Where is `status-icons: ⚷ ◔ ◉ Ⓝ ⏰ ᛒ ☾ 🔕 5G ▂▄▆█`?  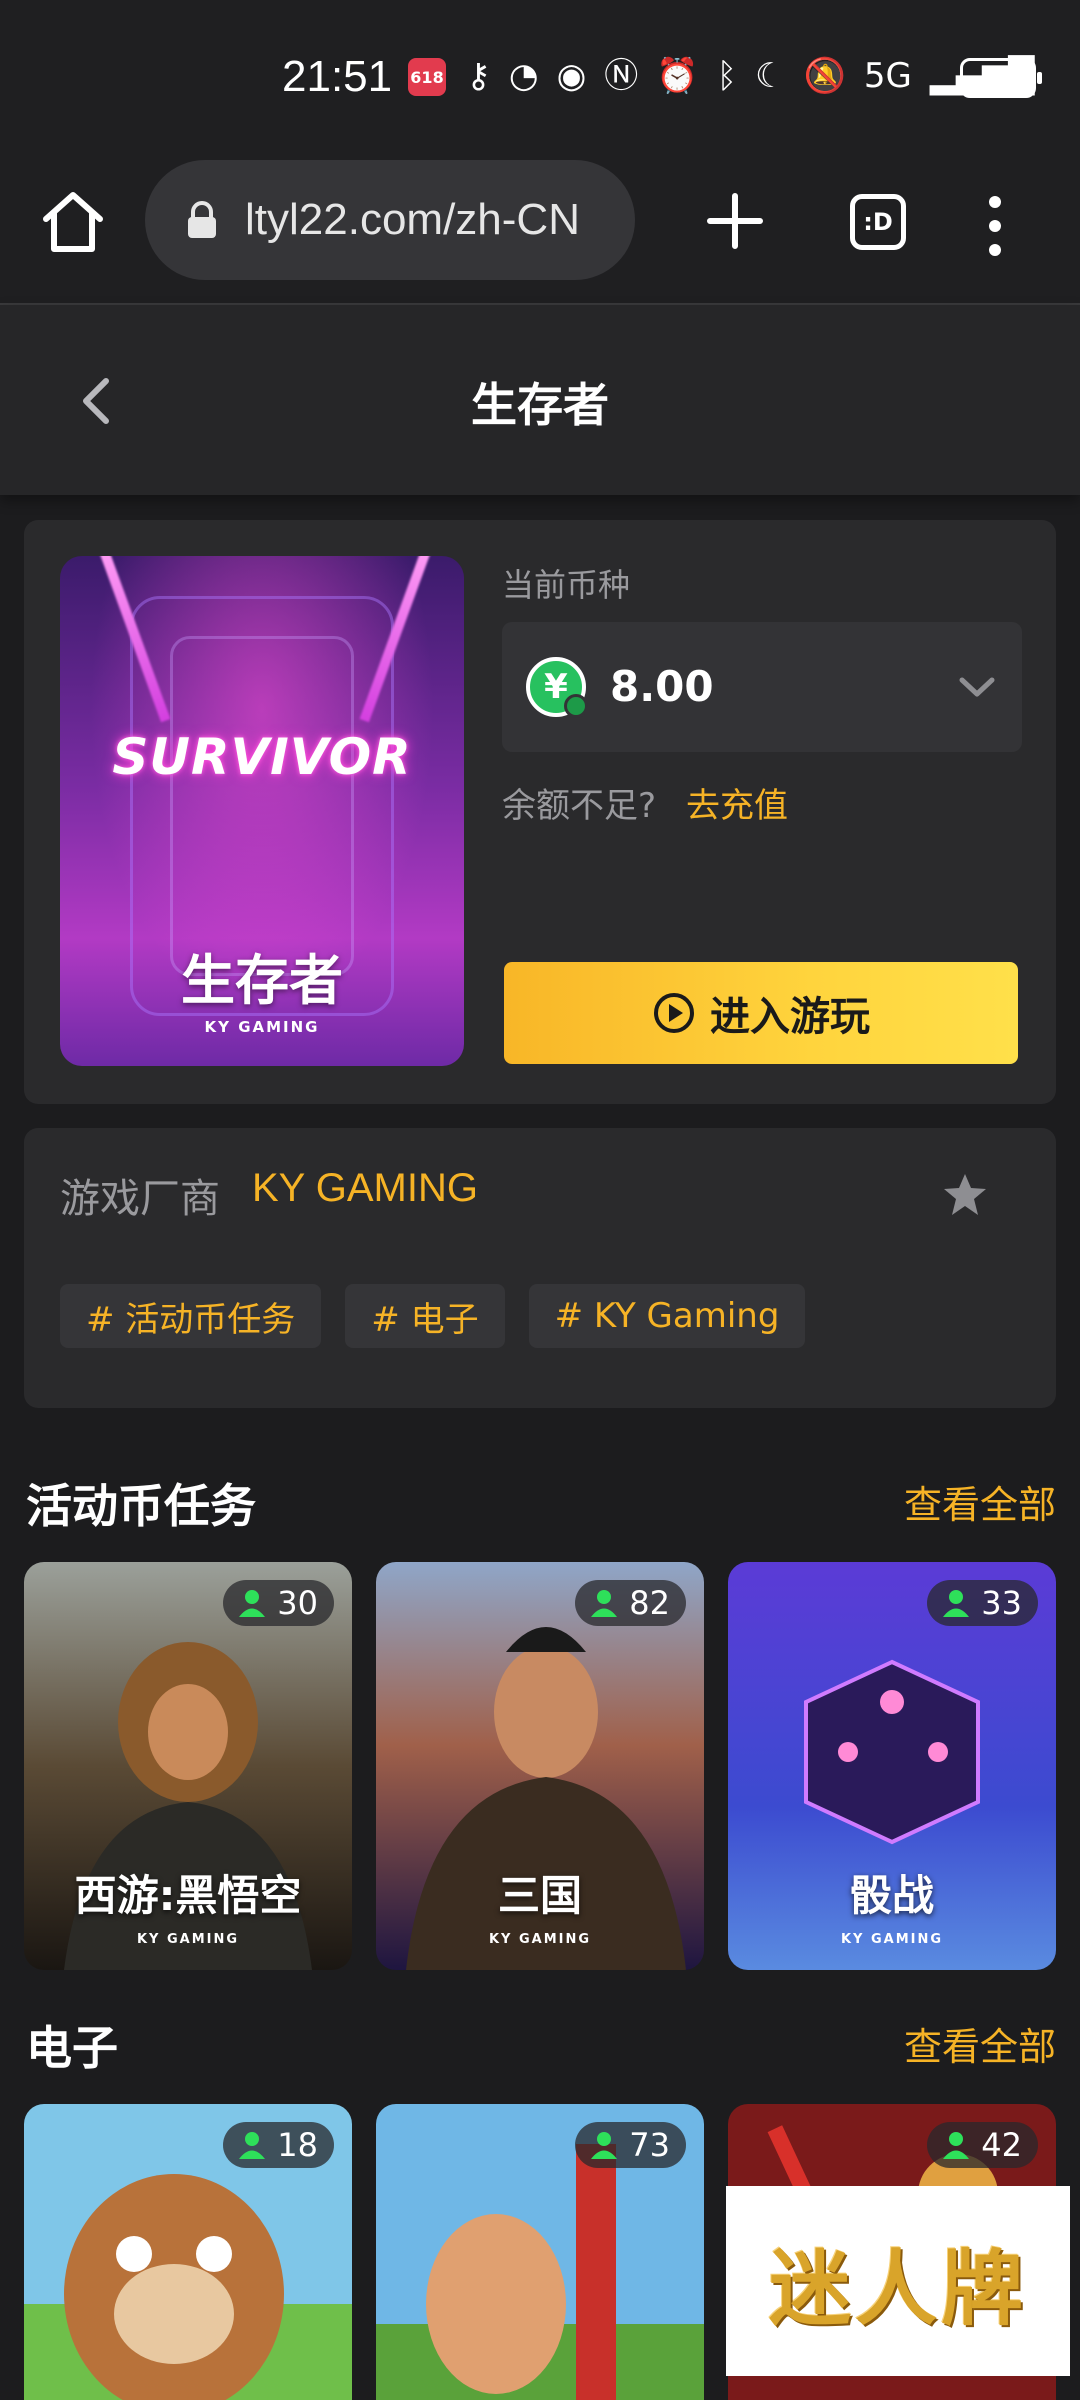 status-icons: ⚷ ◔ ◉ Ⓝ ⏰ ᛒ ☾ 🔕 5G ▂▄▆█ is located at coordinates (750, 76).